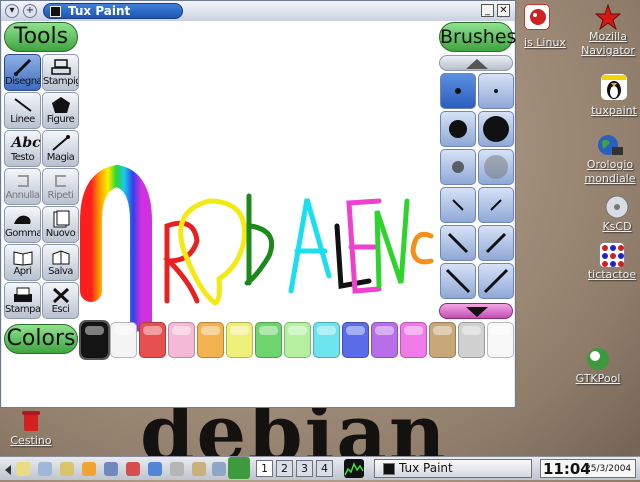 The image size is (640, 482). I want to click on desktop-icon-linux: is Linux, so click(539, 27).